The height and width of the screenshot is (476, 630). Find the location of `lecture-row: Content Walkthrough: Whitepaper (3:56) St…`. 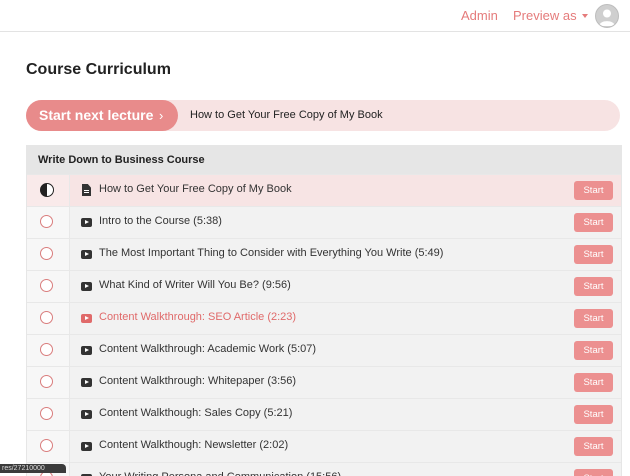

lecture-row: Content Walkthrough: Whitepaper (3:56) St… is located at coordinates (324, 382).